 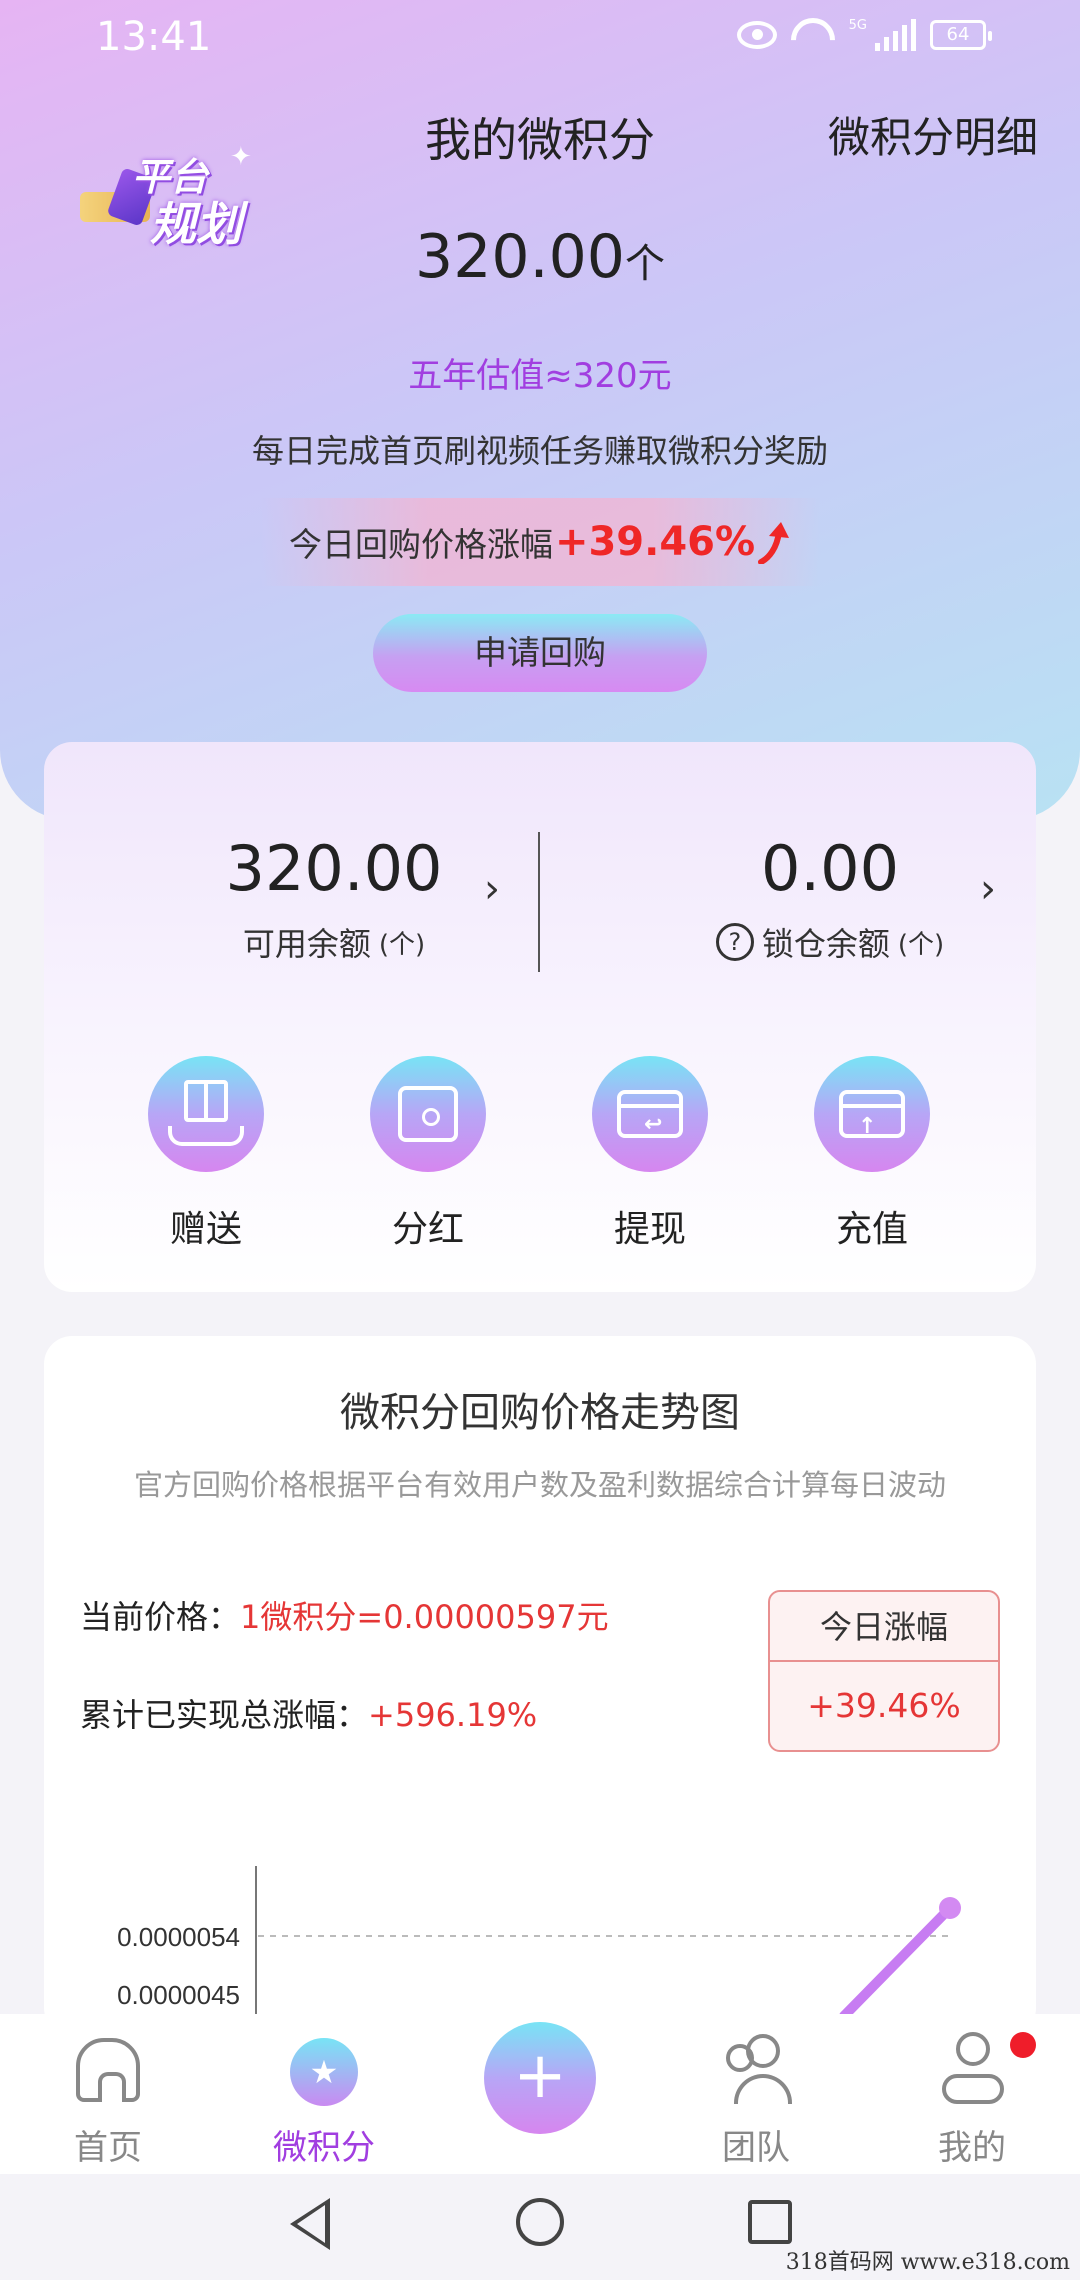 I want to click on status-time: 13:41, so click(x=154, y=37).